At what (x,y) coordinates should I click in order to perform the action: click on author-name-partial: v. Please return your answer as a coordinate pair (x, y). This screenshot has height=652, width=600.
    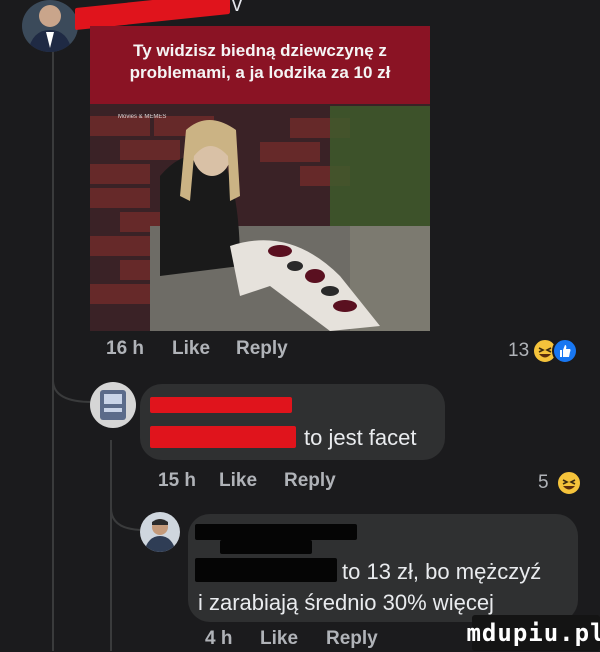
    Looking at the image, I should click on (237, 8).